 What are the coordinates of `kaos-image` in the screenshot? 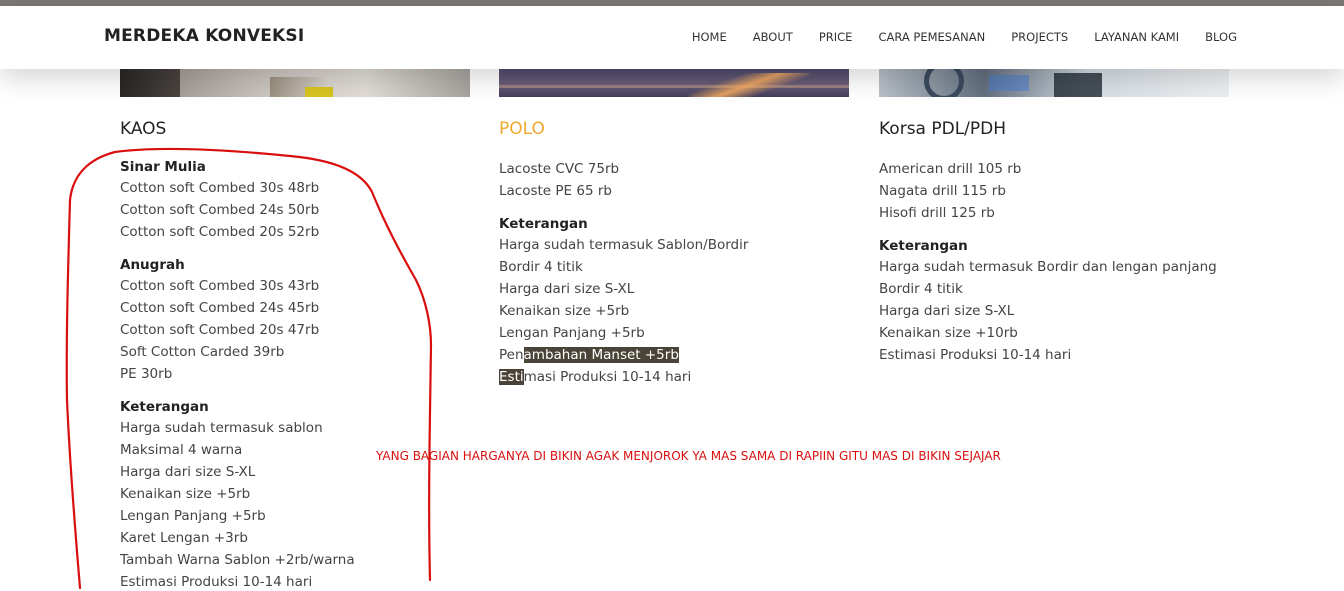 It's located at (295, 83).